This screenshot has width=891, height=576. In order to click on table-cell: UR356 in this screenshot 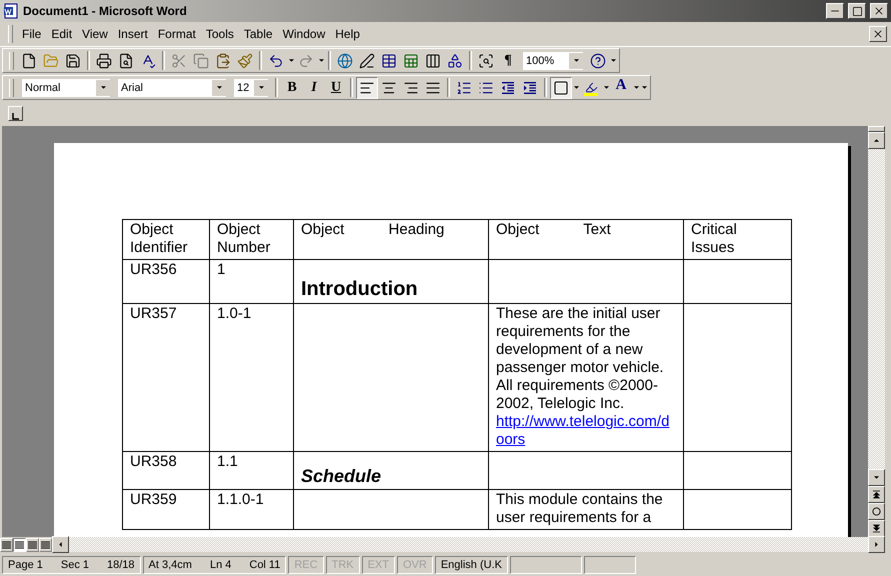, I will do `click(166, 282)`.